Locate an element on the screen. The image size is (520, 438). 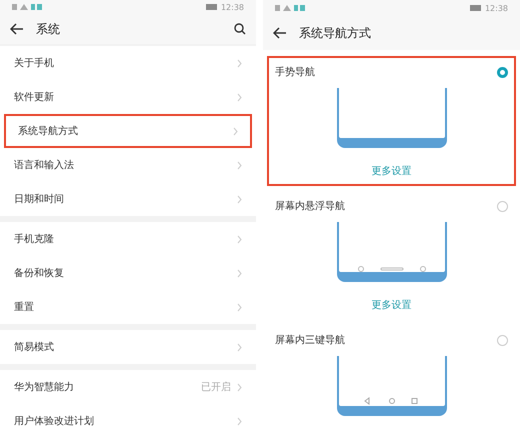
settings-item: 简易模式 is located at coordinates (128, 347).